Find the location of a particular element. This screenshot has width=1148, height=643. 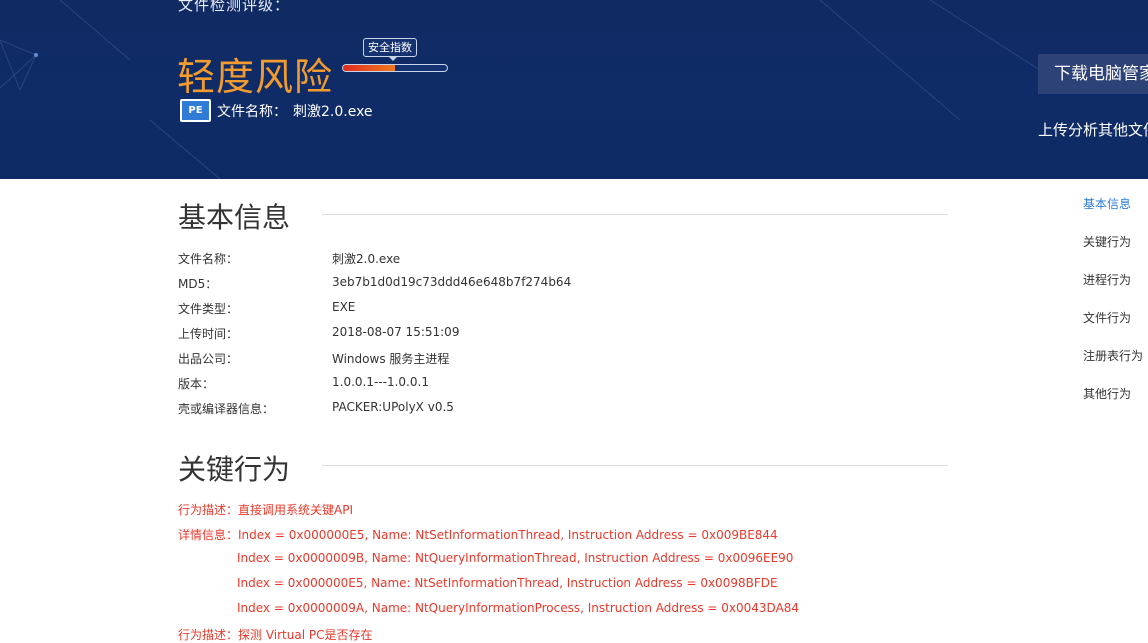

behavior-desc-value: 探测 Virtual PC是否存在 is located at coordinates (305, 635).